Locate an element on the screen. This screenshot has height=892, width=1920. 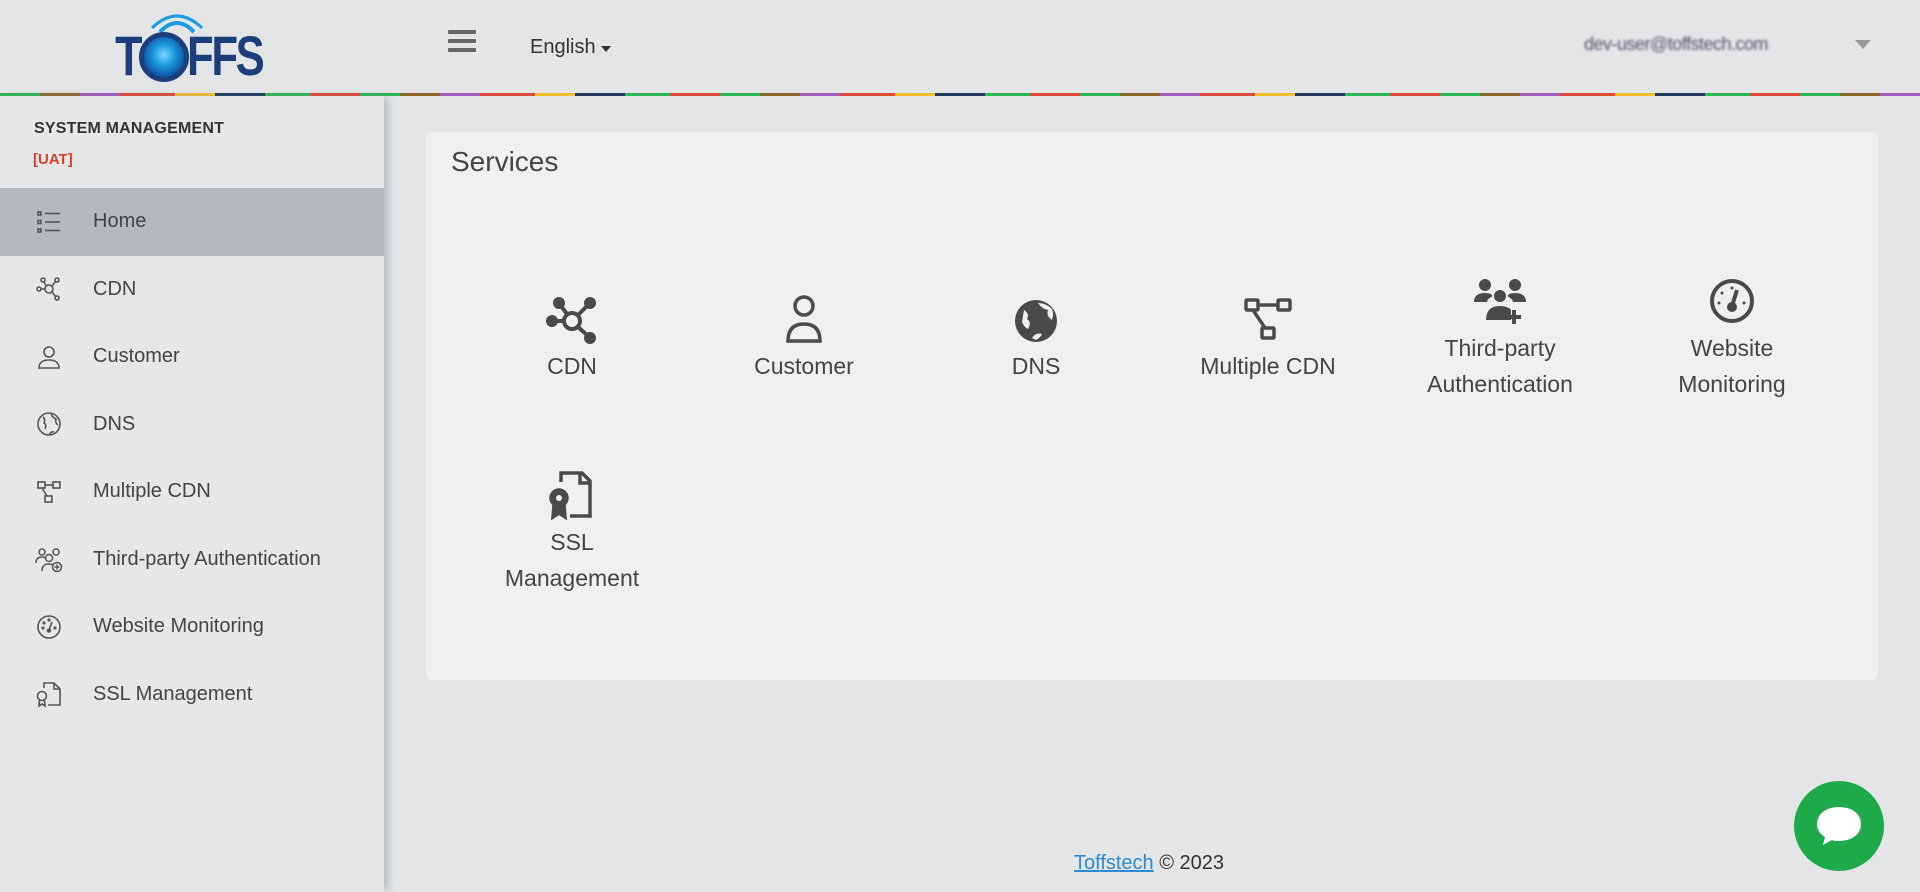
user-menu-caret-icon is located at coordinates (1863, 44).